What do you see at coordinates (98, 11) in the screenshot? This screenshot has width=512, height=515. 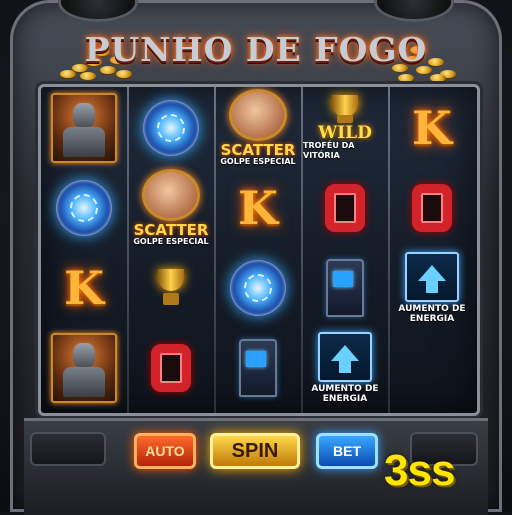 I see `speaker-left-icon` at bounding box center [98, 11].